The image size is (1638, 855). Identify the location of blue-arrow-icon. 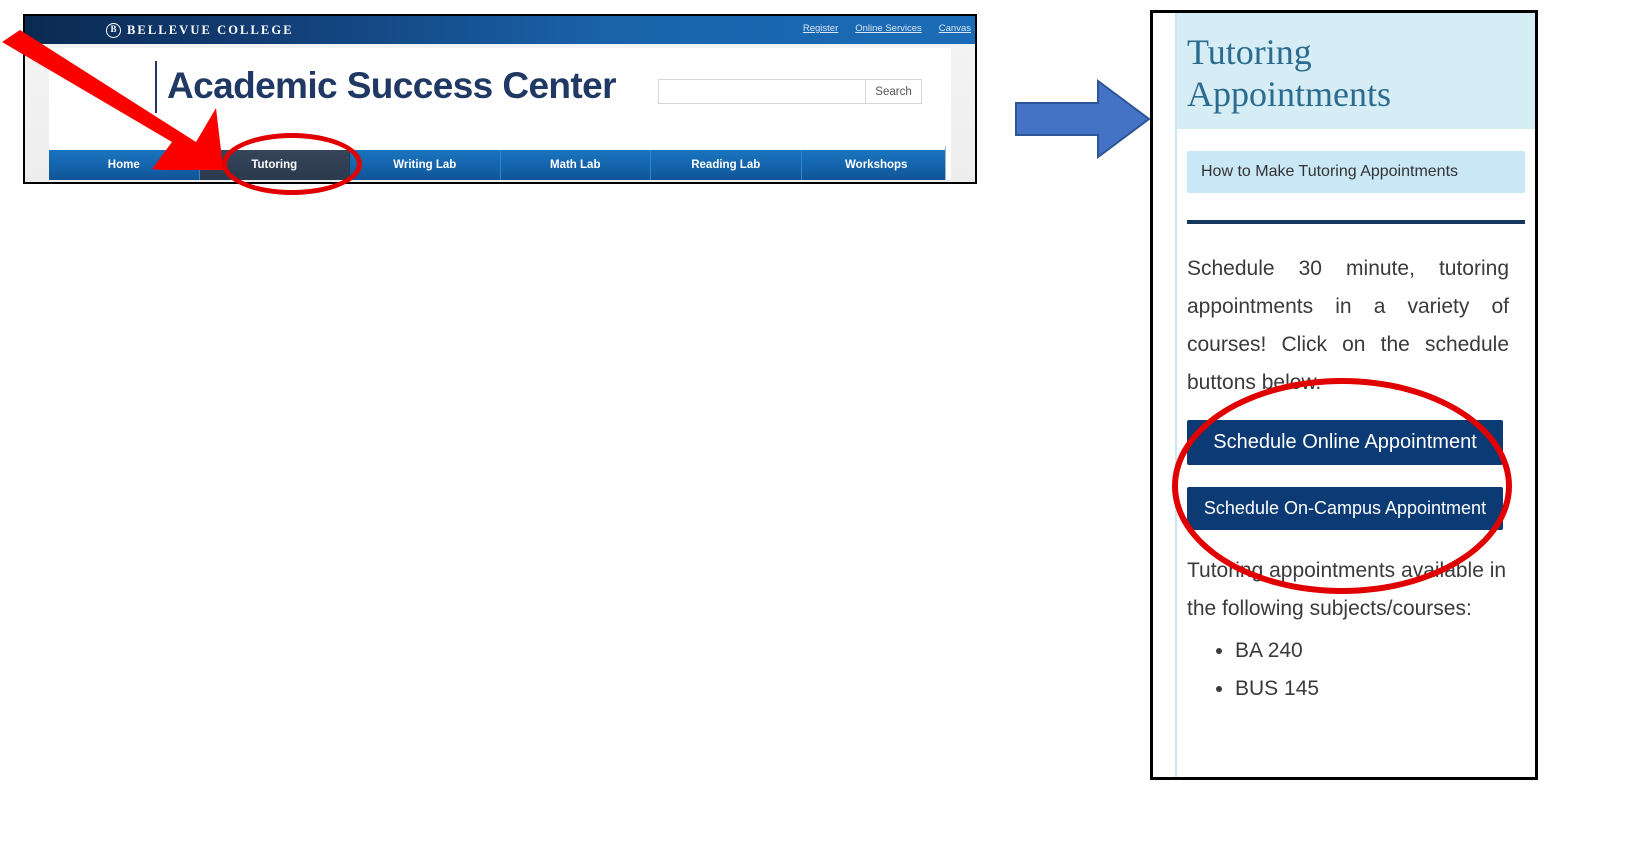
(1083, 119).